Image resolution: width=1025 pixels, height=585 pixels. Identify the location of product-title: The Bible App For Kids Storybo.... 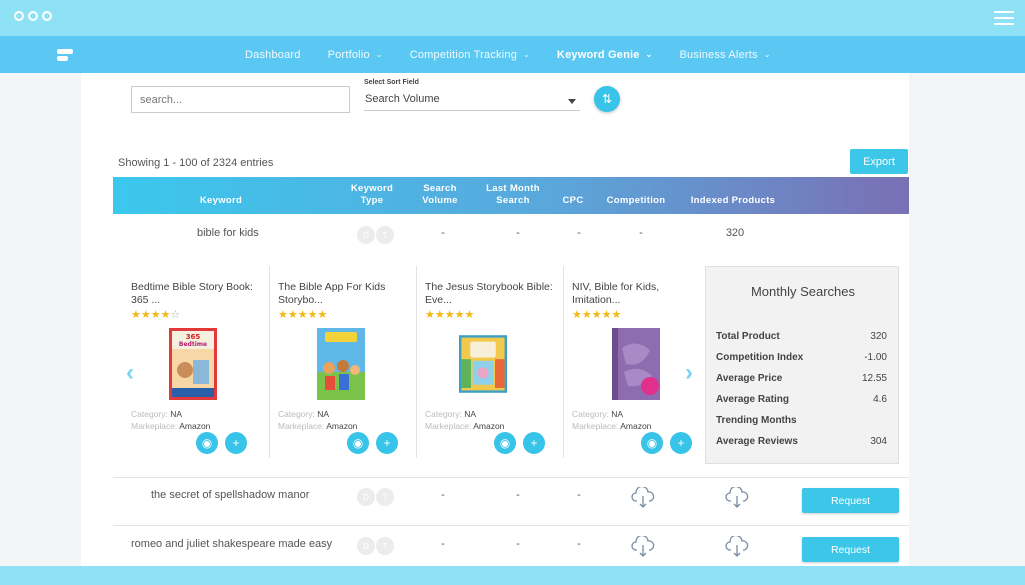
(343, 294).